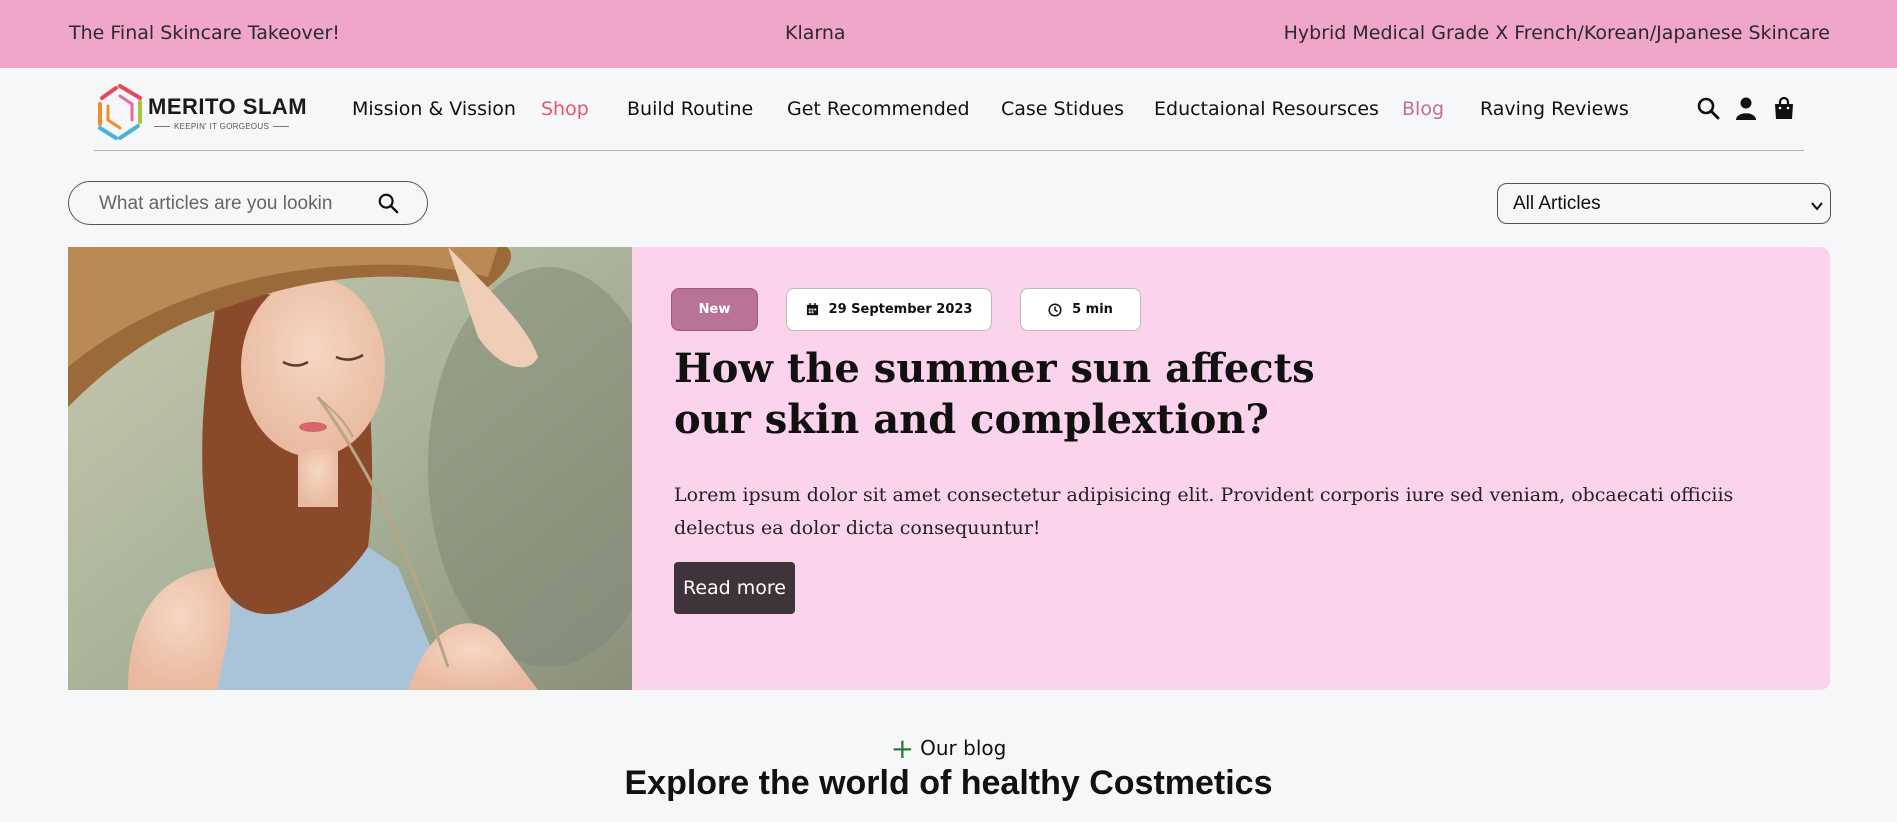 The width and height of the screenshot is (1897, 822). What do you see at coordinates (948, 783) in the screenshot?
I see `section-title: Explore the world of healthy Costmetics` at bounding box center [948, 783].